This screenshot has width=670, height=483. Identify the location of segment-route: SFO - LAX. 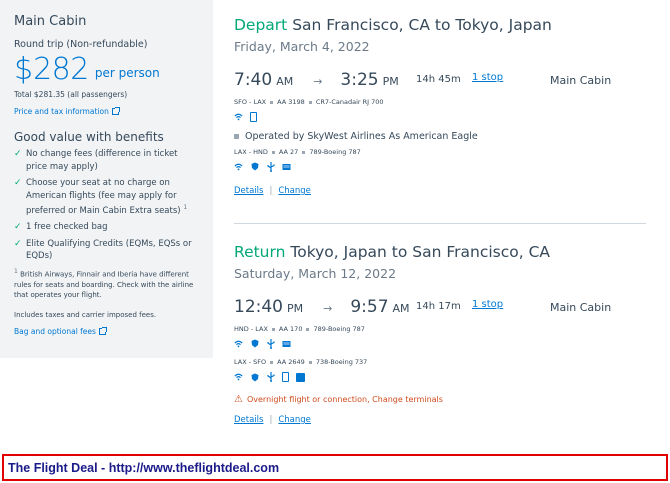
(250, 102).